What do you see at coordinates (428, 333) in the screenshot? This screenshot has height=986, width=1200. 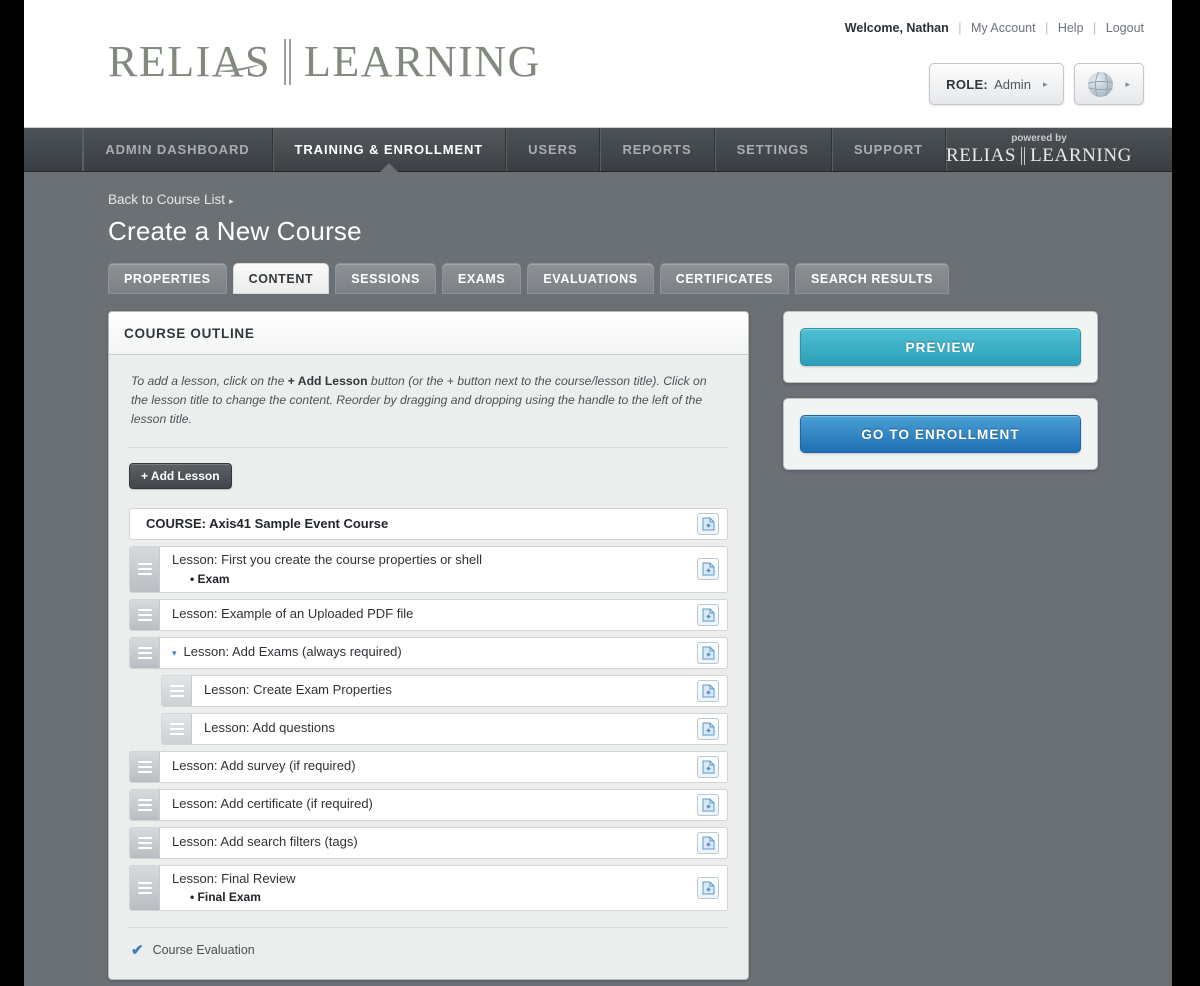 I see `panel-header: COURSE OUTLINE` at bounding box center [428, 333].